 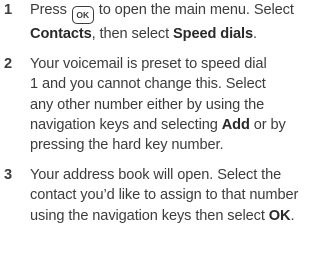 What do you see at coordinates (235, 124) in the screenshot?
I see `add-label: Add` at bounding box center [235, 124].